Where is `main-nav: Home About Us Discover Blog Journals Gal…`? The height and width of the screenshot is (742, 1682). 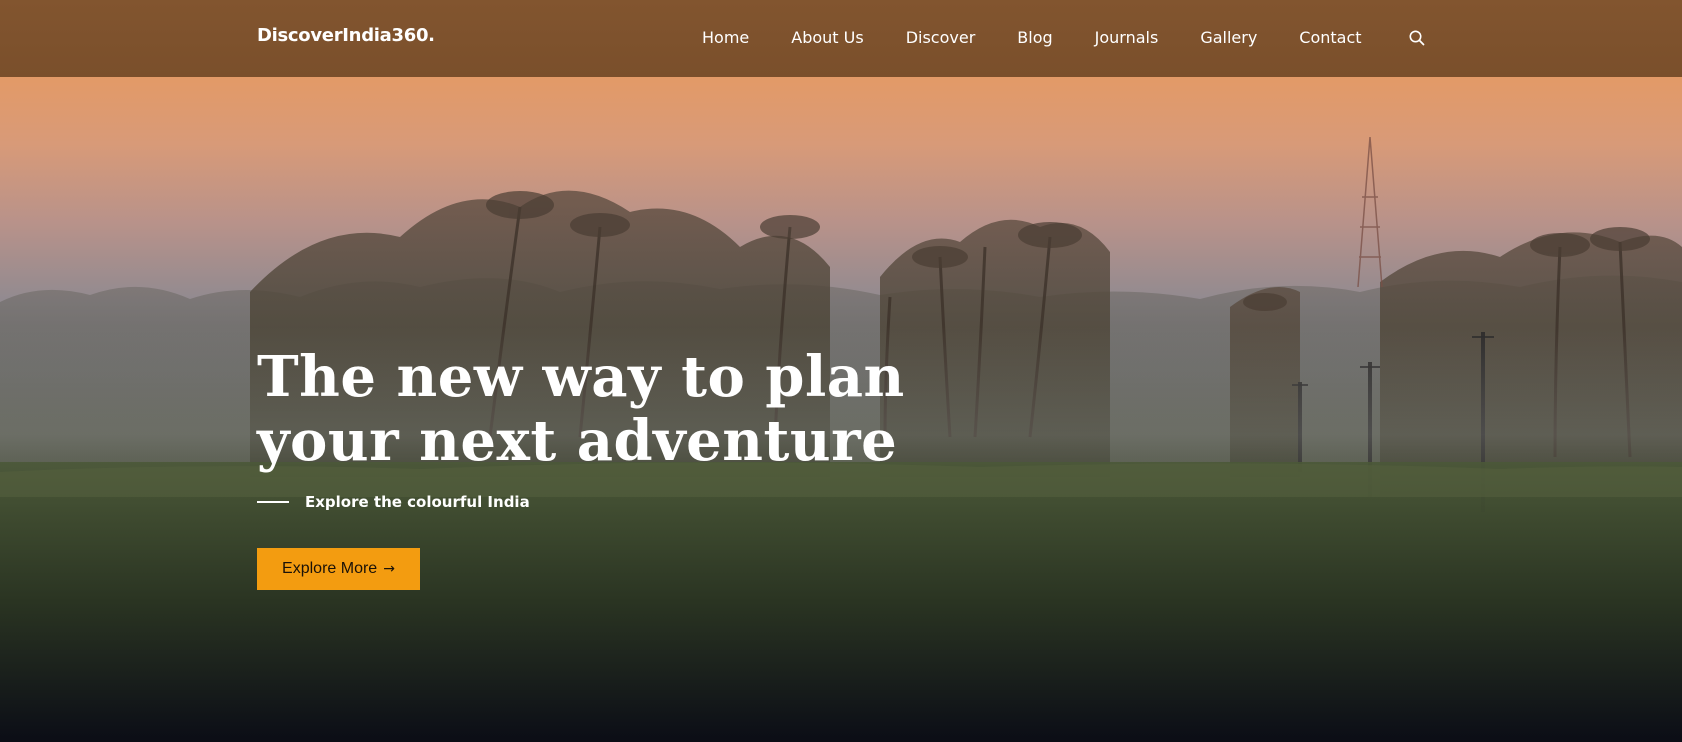
main-nav: Home About Us Discover Blog Journals Gal… is located at coordinates (1032, 38).